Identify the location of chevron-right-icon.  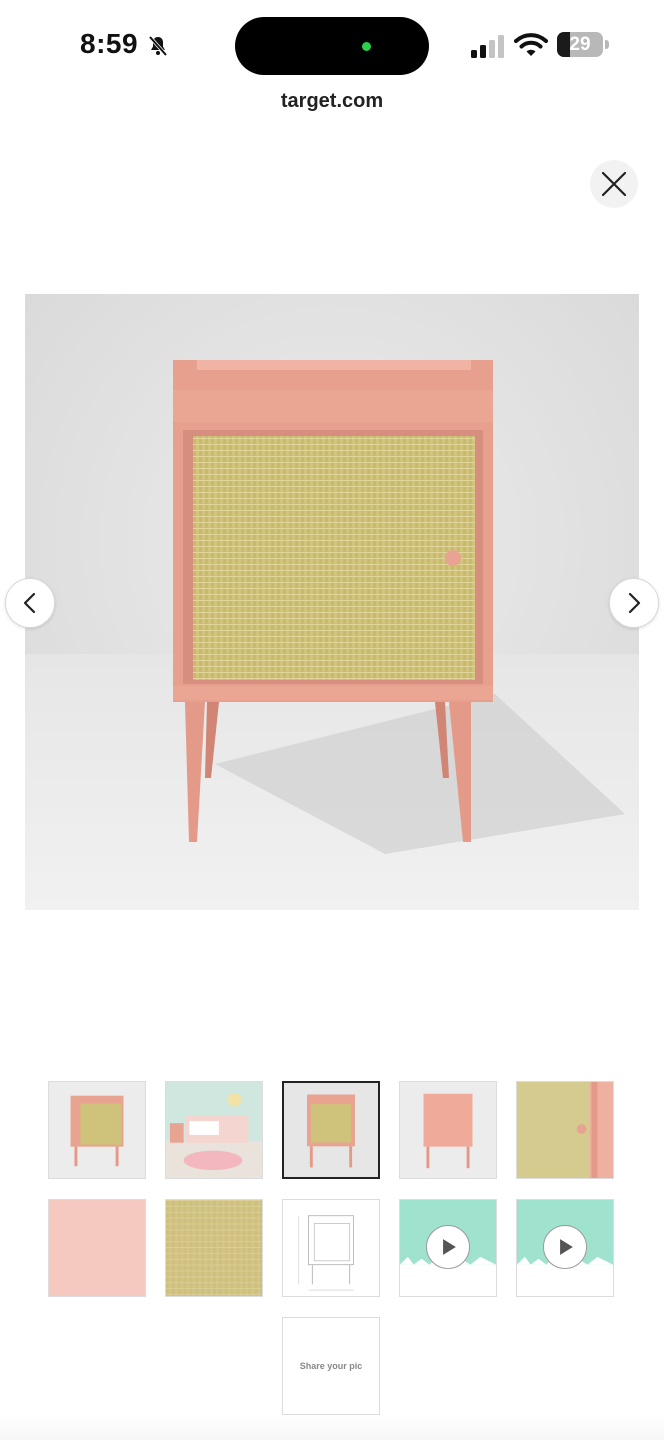
(634, 603).